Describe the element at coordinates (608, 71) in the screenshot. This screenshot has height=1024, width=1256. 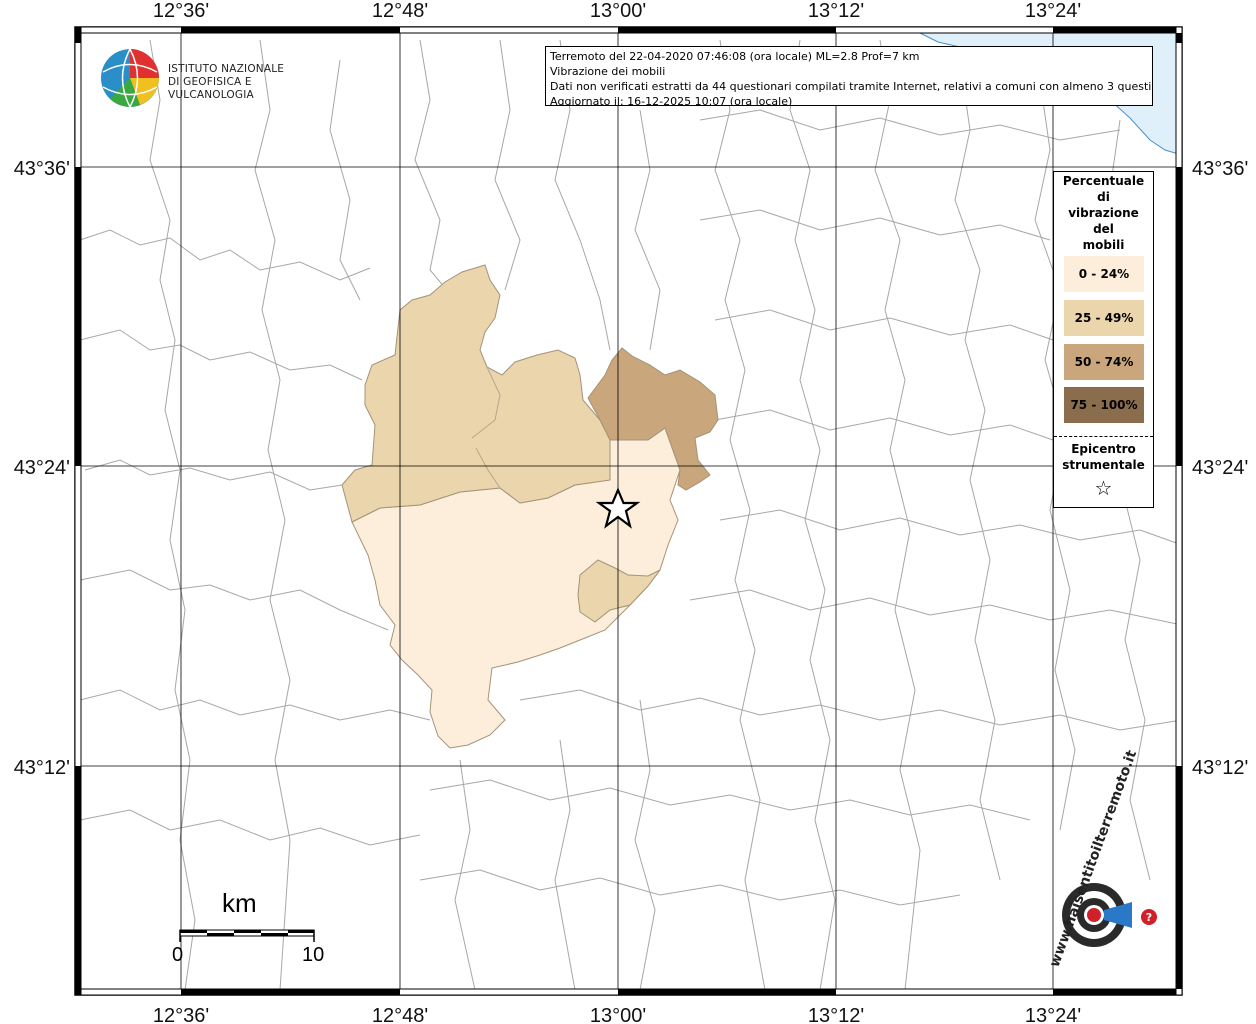
I see `info-line-parameter: Vibrazione dei mobili` at that location.